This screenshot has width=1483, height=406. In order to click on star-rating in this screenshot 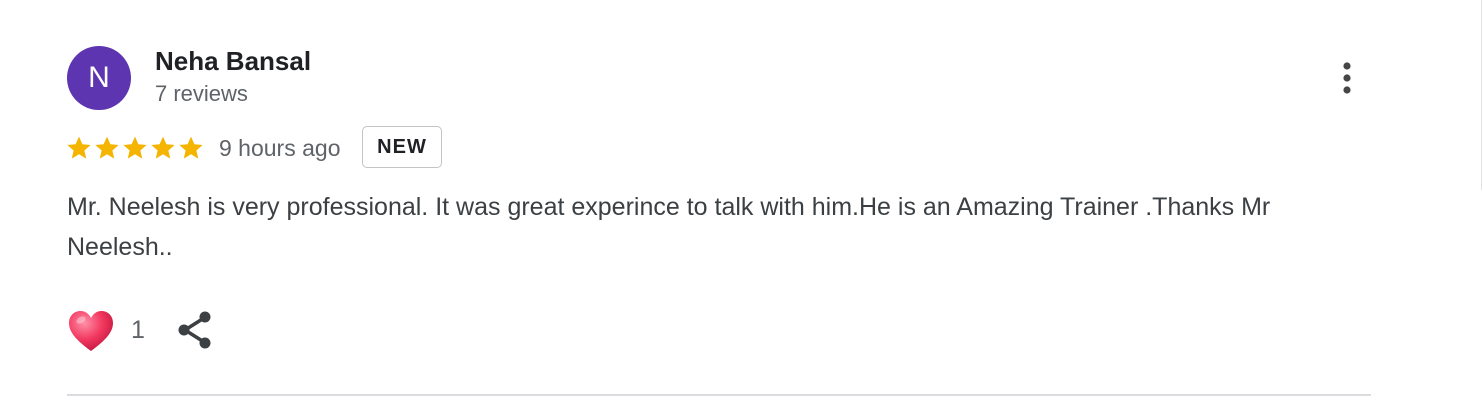, I will do `click(135, 148)`.